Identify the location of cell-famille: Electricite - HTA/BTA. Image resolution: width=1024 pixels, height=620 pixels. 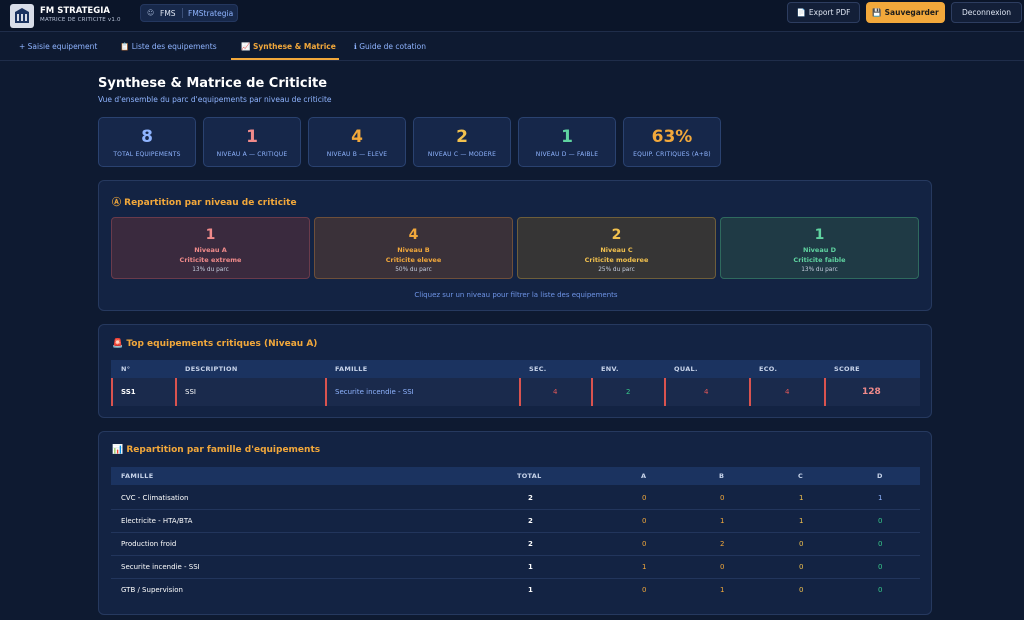
(157, 521).